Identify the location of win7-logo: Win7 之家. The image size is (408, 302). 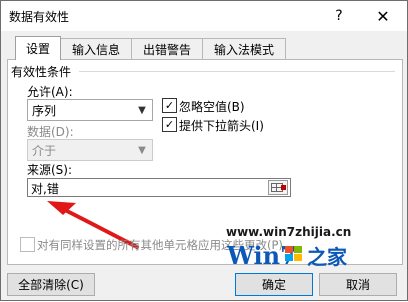
(287, 255).